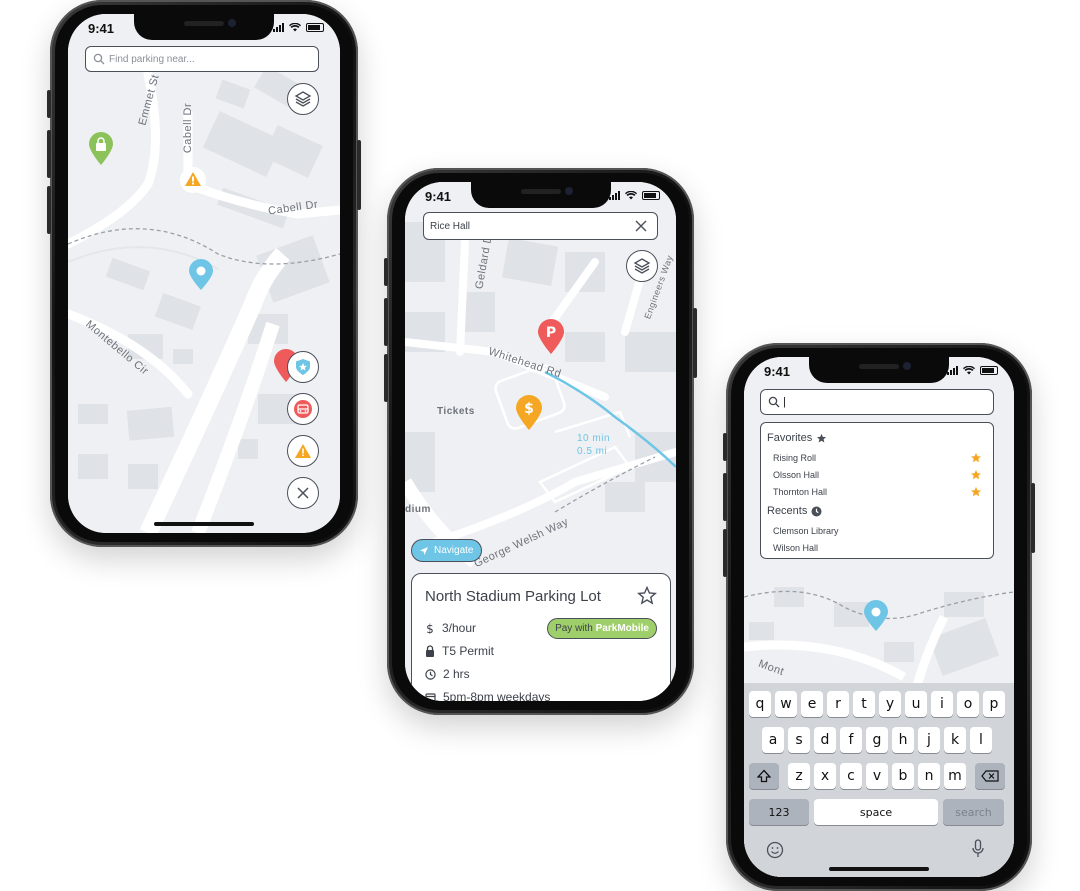 The width and height of the screenshot is (1080, 891). Describe the element at coordinates (540, 226) in the screenshot. I see `search-input: Rice Hall` at that location.